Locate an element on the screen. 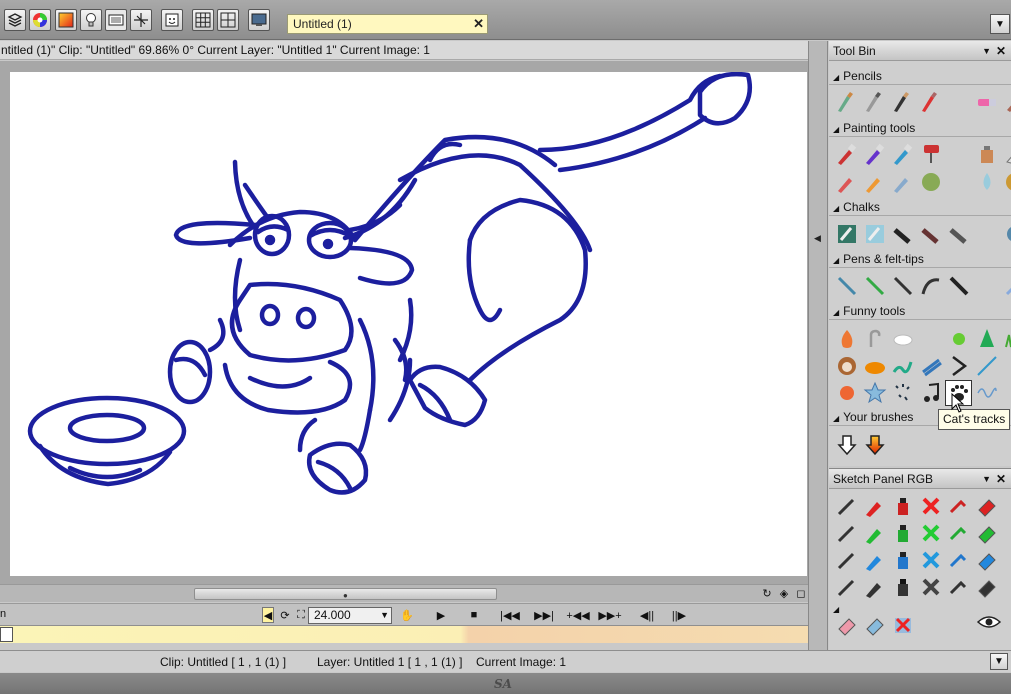 This screenshot has height=694, width=1011. clear-green-icon is located at coordinates (930, 533).